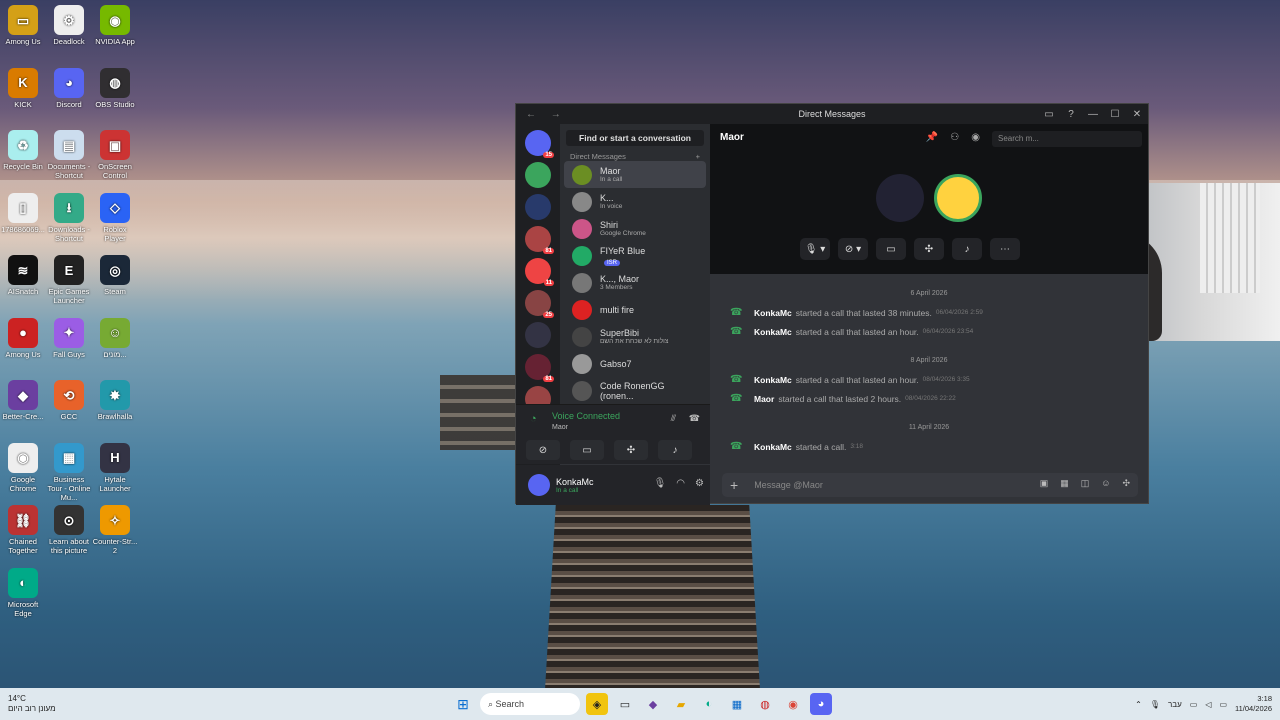 Image resolution: width=1280 pixels, height=720 pixels. Describe the element at coordinates (635, 174) in the screenshot. I see `dm-item: Maor In a call` at that location.